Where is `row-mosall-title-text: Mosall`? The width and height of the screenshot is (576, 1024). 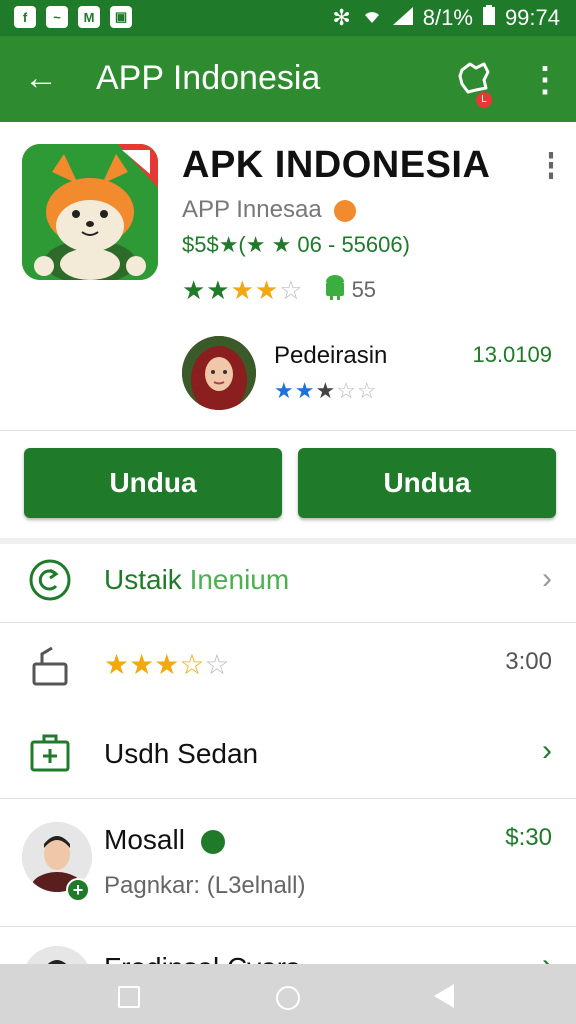
row-mosall-title-text: Mosall is located at coordinates (144, 839).